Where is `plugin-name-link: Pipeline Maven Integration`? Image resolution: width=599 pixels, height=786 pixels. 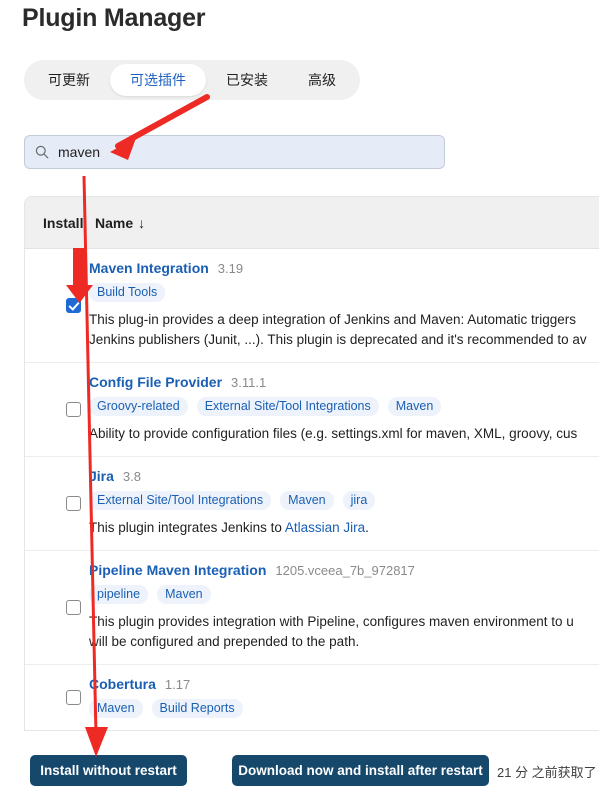
plugin-name-link: Pipeline Maven Integration is located at coordinates (177, 570).